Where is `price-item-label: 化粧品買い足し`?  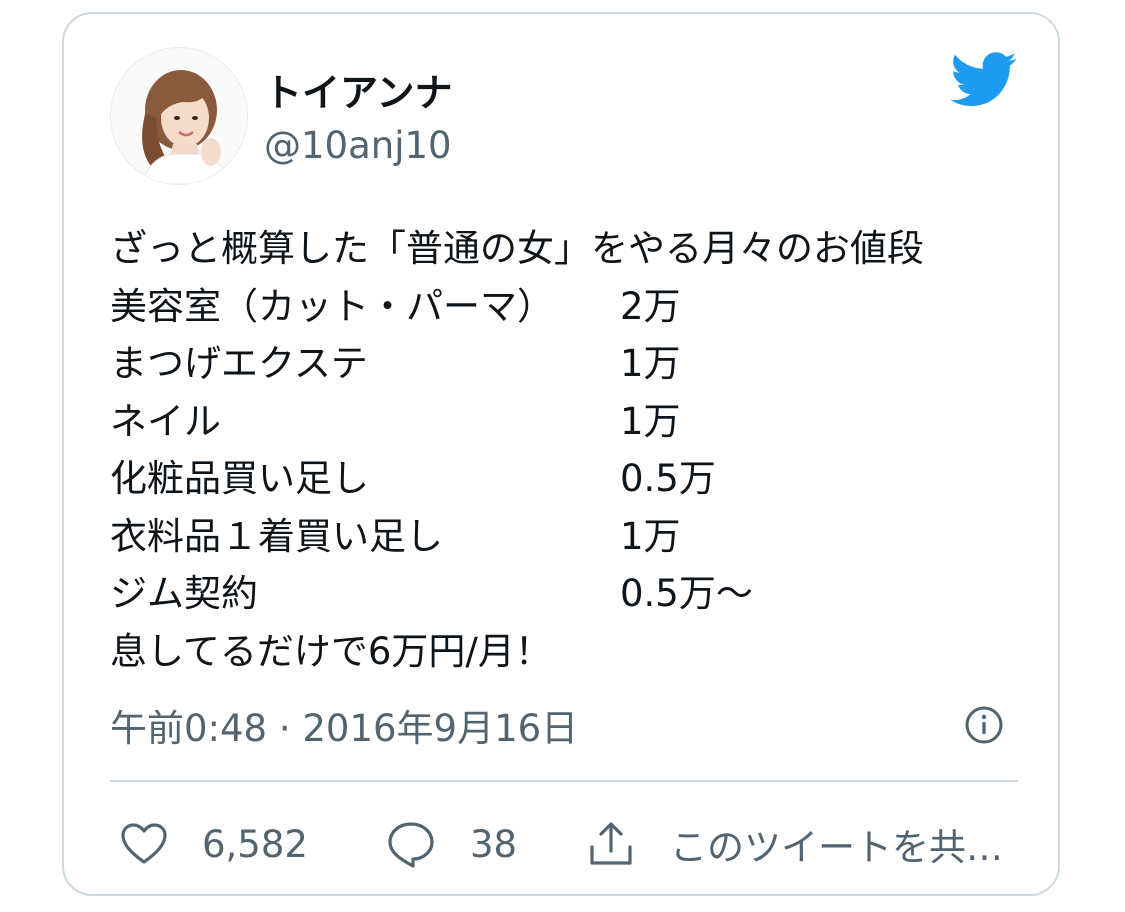
price-item-label: 化粧品買い足し is located at coordinates (239, 478).